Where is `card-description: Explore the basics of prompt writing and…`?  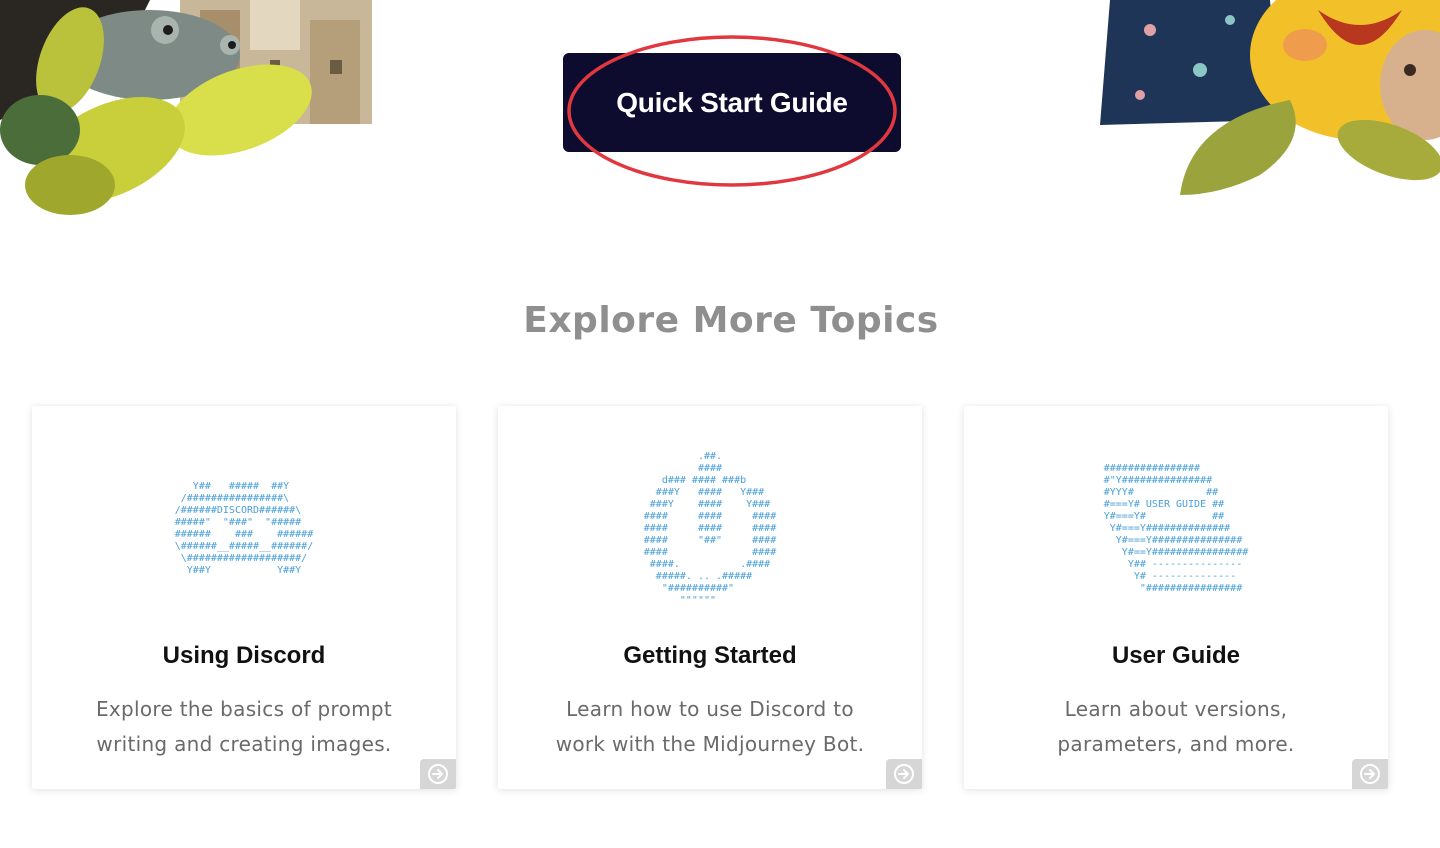
card-description: Explore the basics of prompt writing and… is located at coordinates (244, 726).